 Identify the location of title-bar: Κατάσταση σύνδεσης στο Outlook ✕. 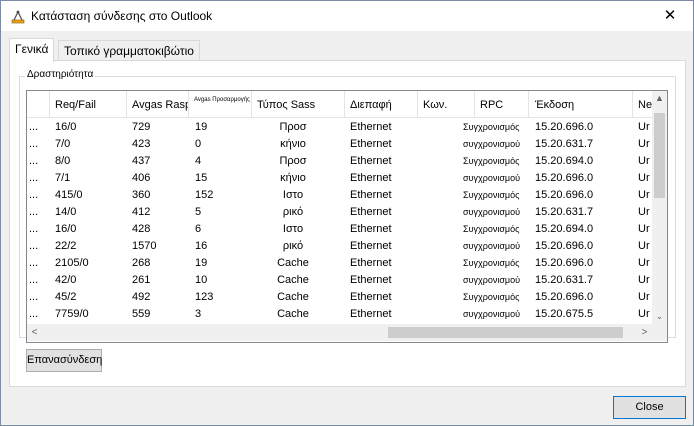
(347, 16).